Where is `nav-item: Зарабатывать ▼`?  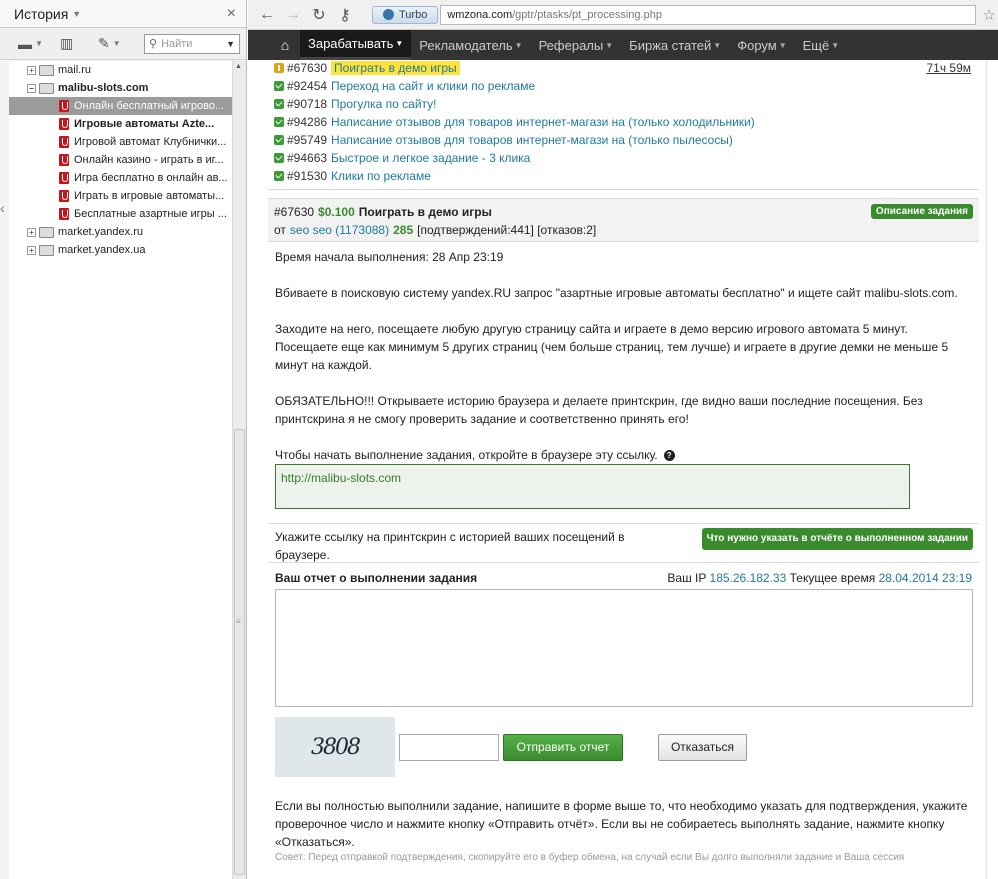 nav-item: Зарабатывать ▼ is located at coordinates (356, 45).